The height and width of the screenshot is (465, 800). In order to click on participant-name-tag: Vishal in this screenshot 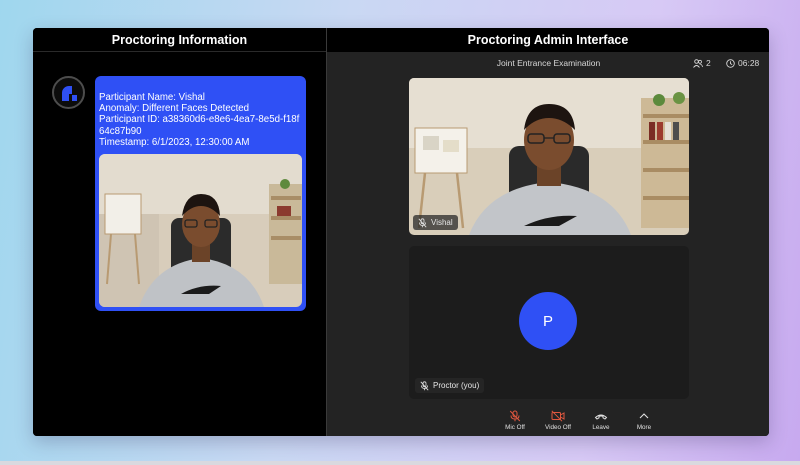, I will do `click(435, 222)`.